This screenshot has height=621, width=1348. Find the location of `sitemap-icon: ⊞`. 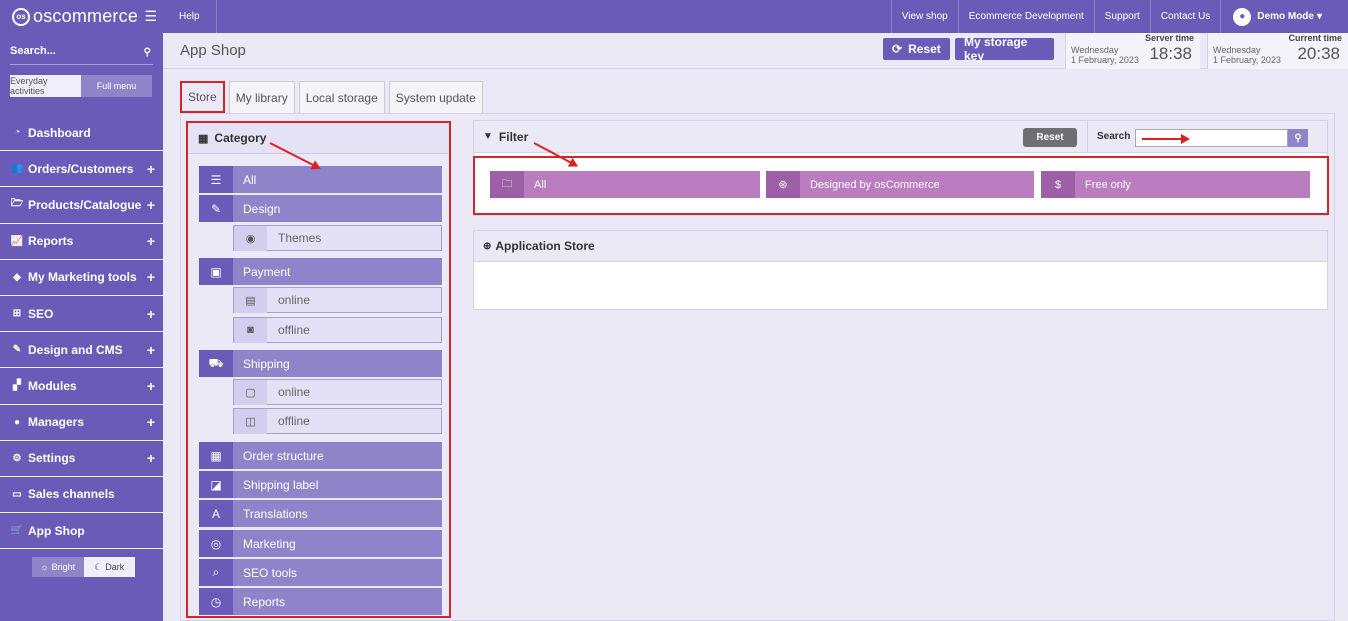

sitemap-icon: ⊞ is located at coordinates (17, 314).